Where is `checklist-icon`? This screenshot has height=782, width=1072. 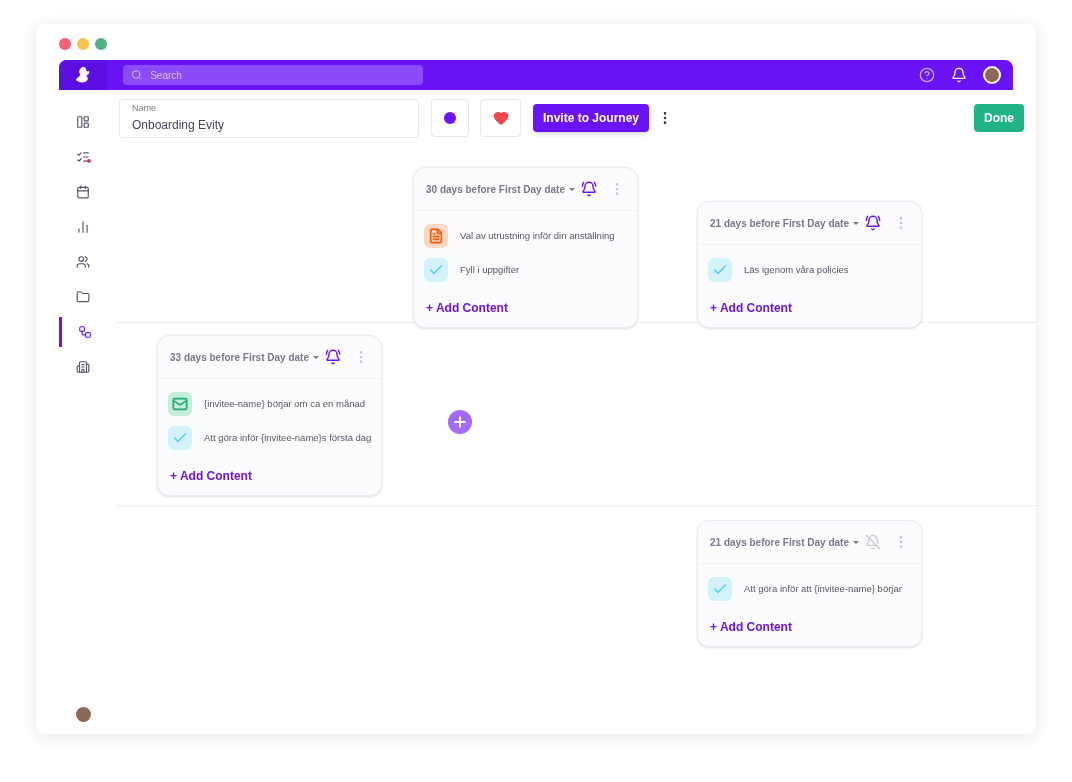
checklist-icon is located at coordinates (83, 157).